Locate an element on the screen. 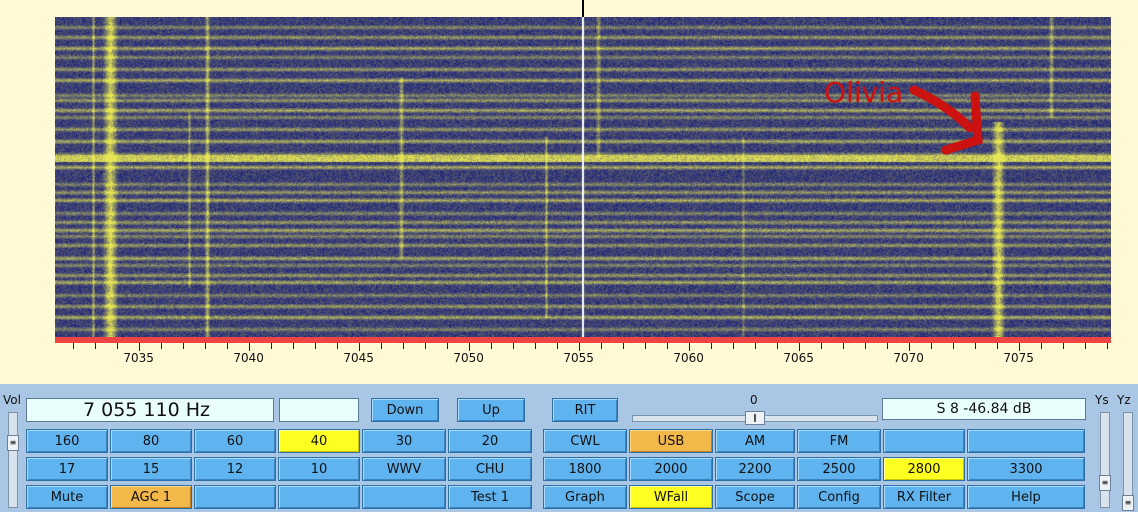 The image size is (1138, 512). mute-button: Mute is located at coordinates (67, 497).